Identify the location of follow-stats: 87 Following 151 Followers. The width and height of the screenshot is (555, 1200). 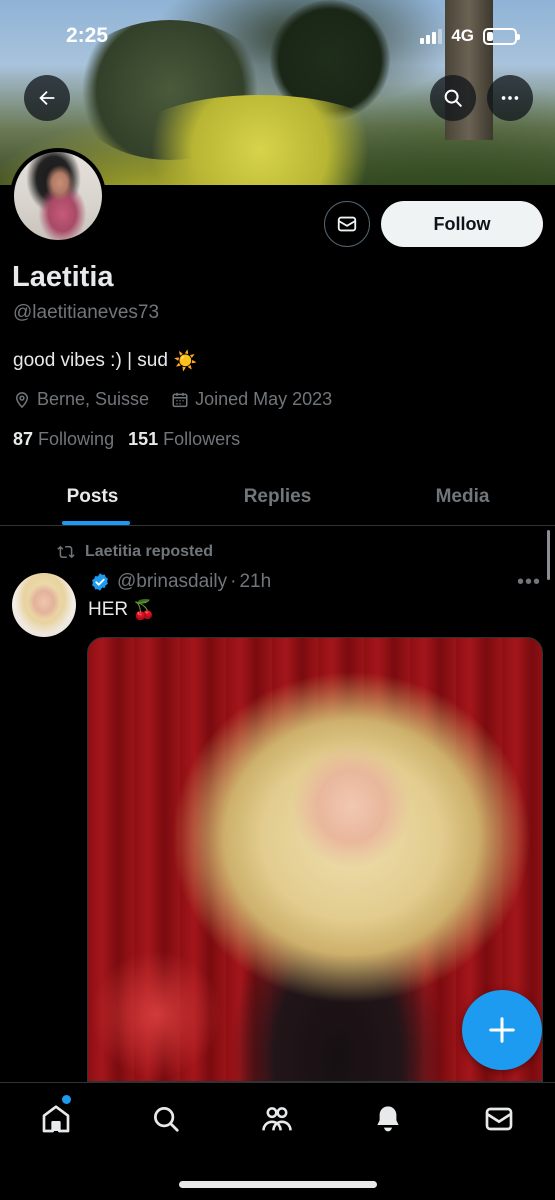
(126, 439).